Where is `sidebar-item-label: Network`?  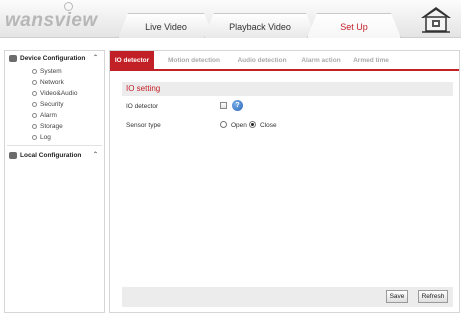
sidebar-item-label: Network is located at coordinates (52, 82).